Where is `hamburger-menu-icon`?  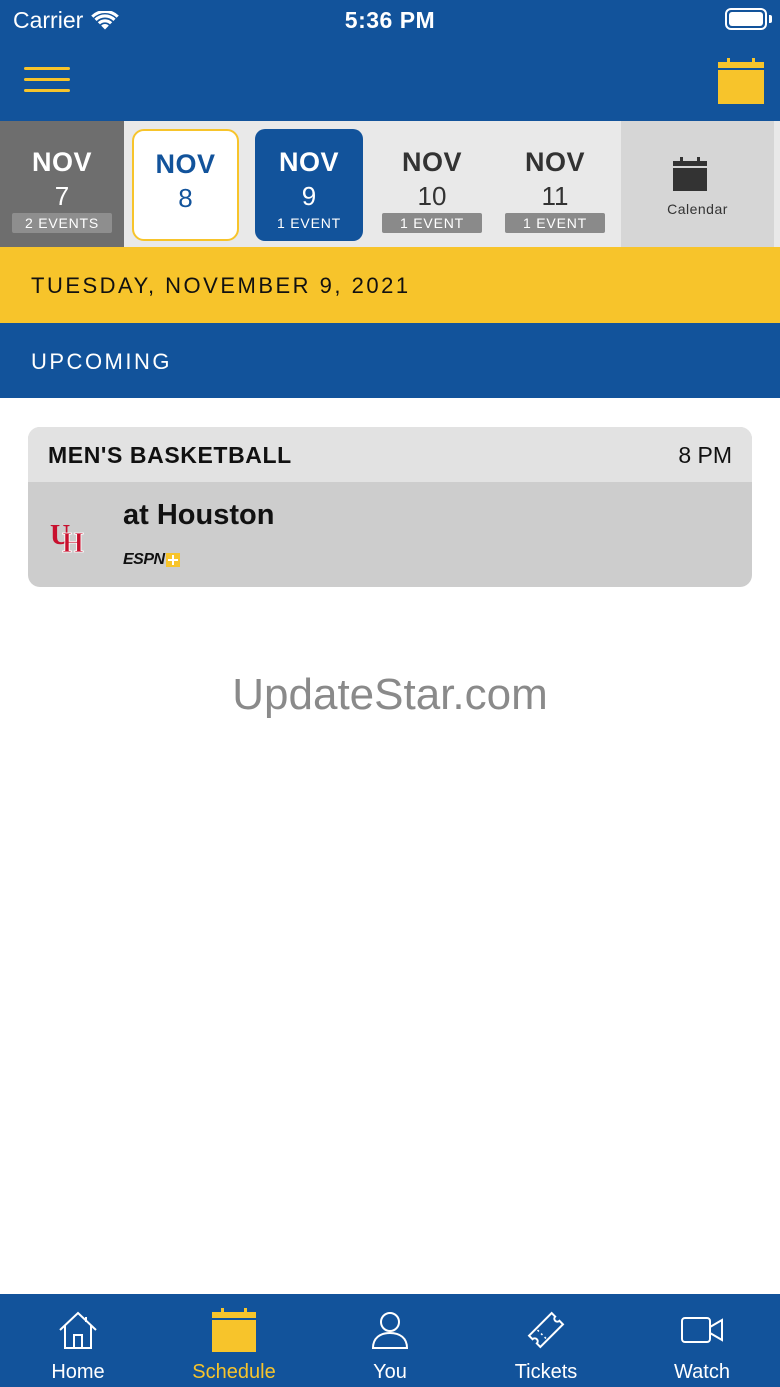 hamburger-menu-icon is located at coordinates (47, 80).